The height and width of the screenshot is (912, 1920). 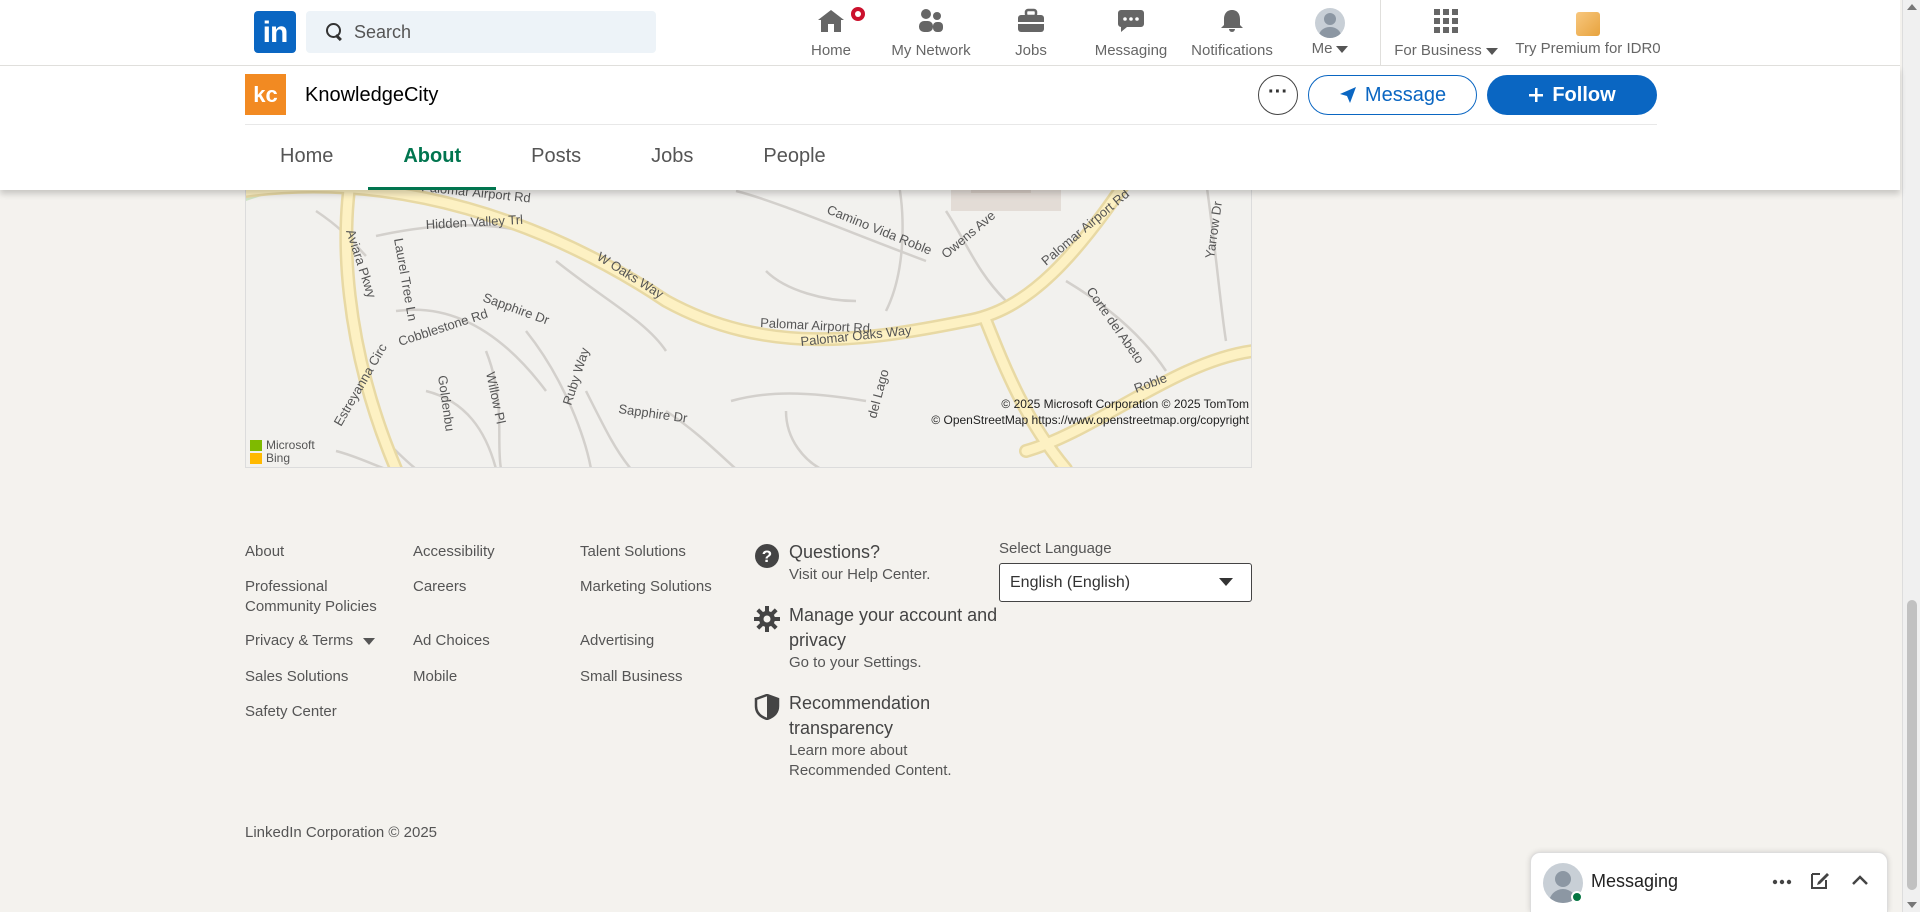 I want to click on bing-line-2: Bing, so click(x=278, y=458).